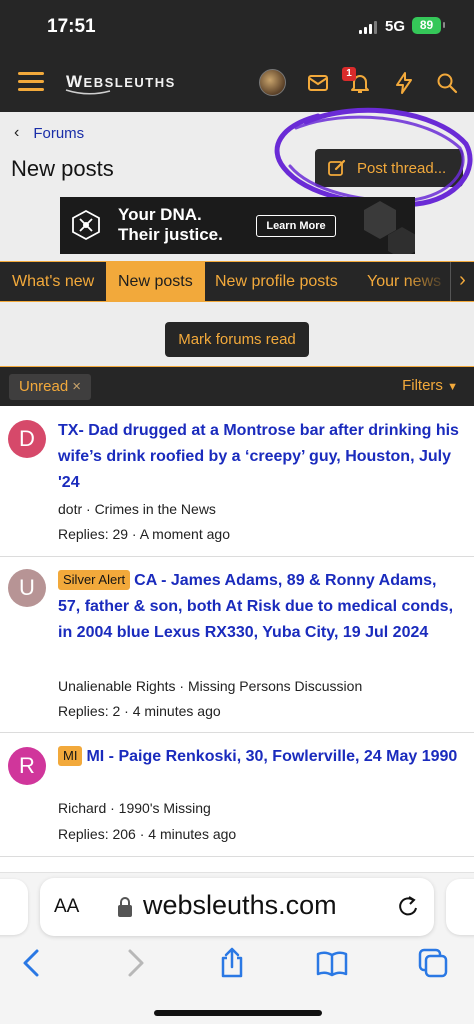 The image size is (474, 1024). I want to click on hex-pattern-icon, so click(389, 227).